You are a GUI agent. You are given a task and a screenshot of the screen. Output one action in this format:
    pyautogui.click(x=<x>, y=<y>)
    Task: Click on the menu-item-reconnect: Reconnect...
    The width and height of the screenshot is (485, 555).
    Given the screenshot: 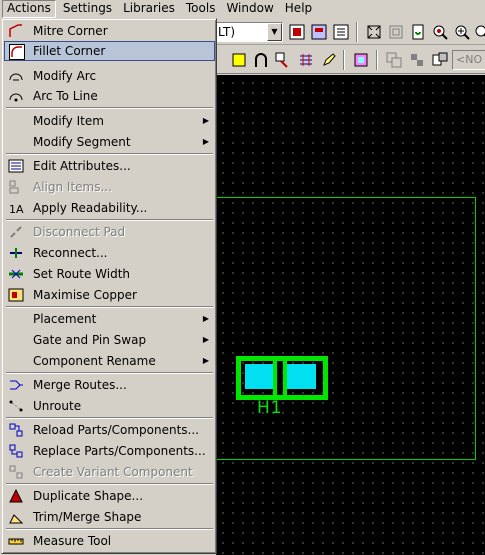 What is the action you would take?
    pyautogui.click(x=109, y=253)
    